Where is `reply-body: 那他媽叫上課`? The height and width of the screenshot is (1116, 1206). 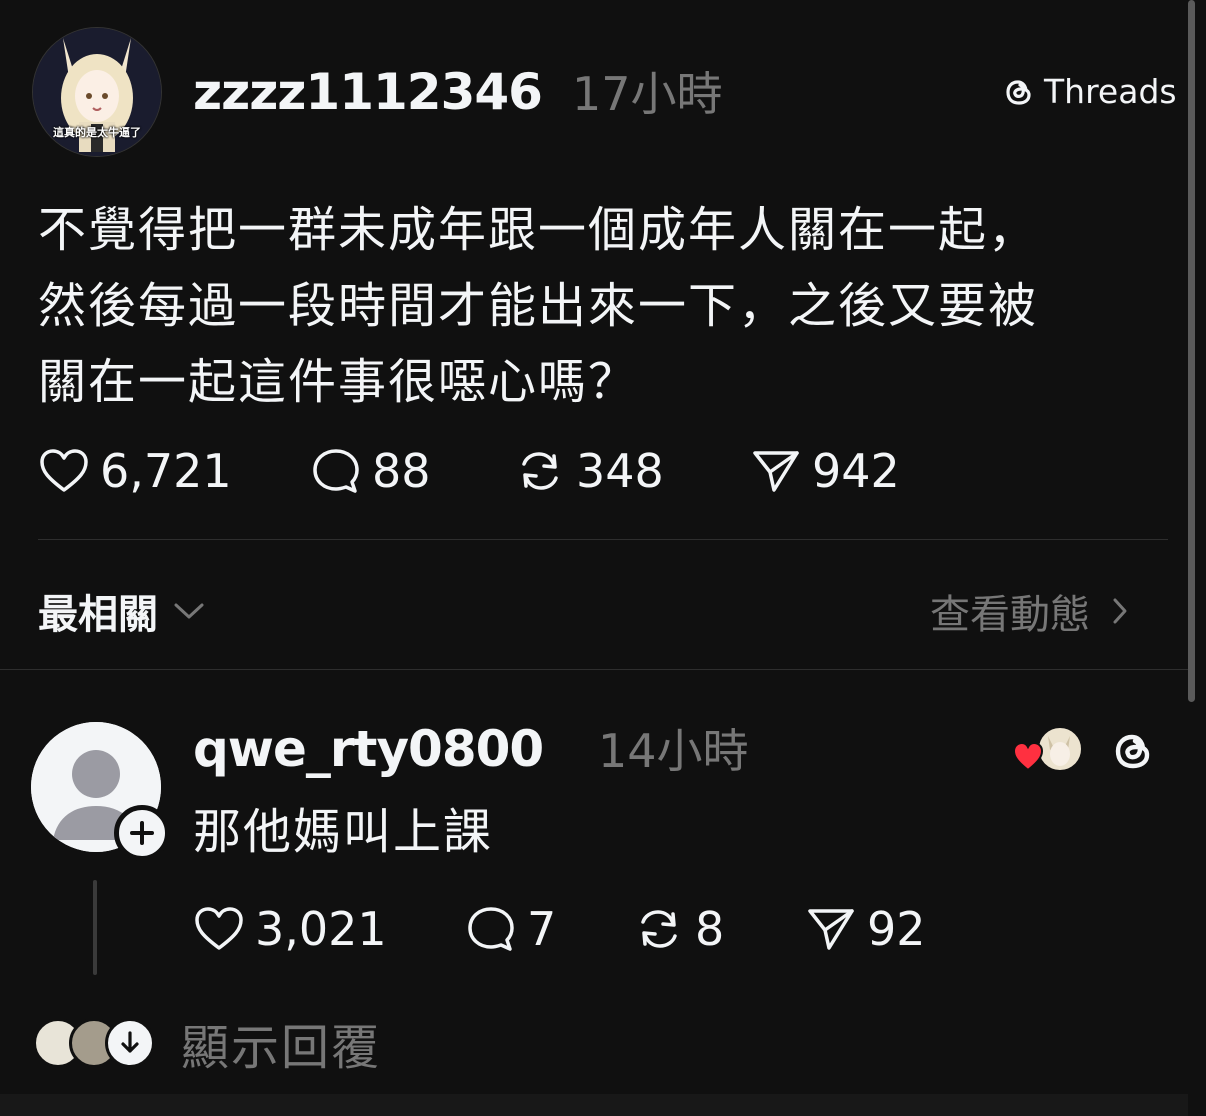
reply-body: 那他媽叫上課 is located at coordinates (343, 832).